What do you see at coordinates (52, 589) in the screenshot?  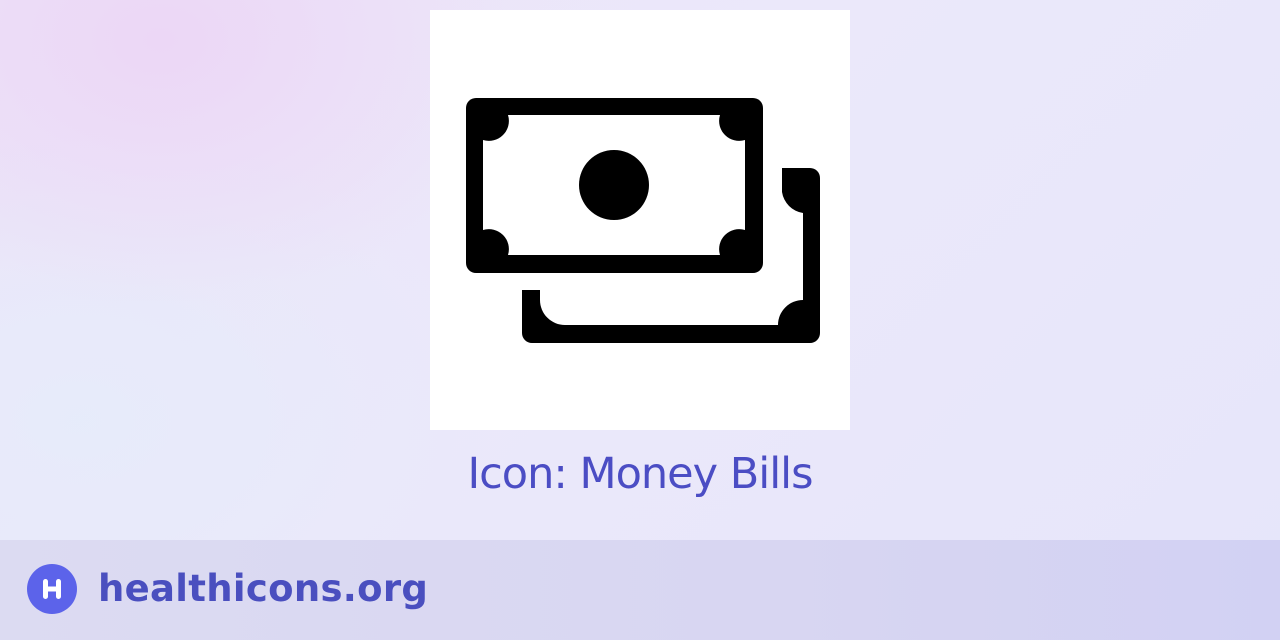 I see `healthicons-logo-icon` at bounding box center [52, 589].